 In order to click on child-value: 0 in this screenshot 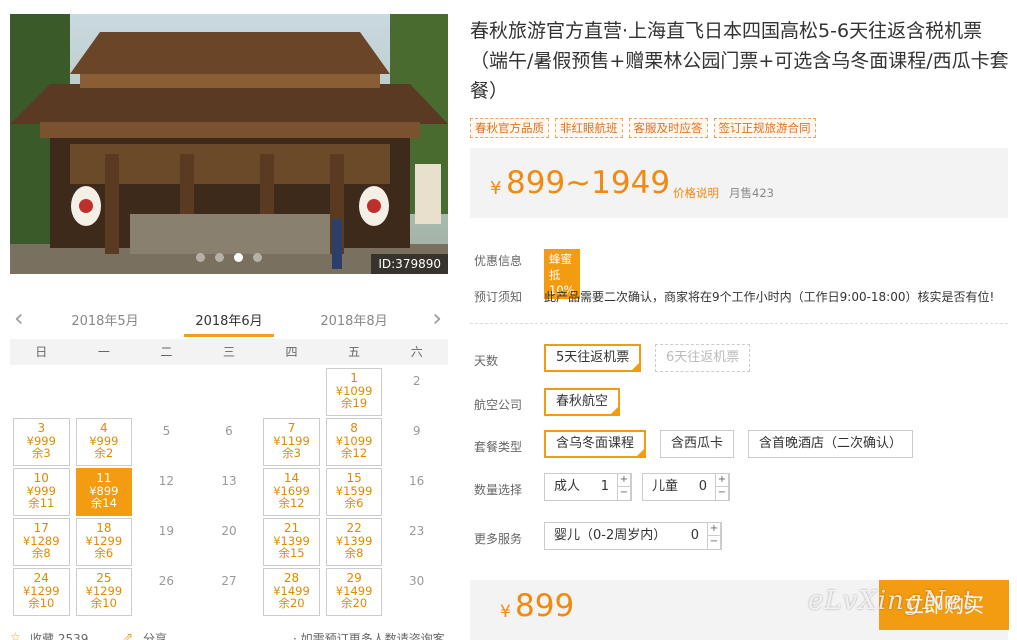, I will do `click(701, 487)`.